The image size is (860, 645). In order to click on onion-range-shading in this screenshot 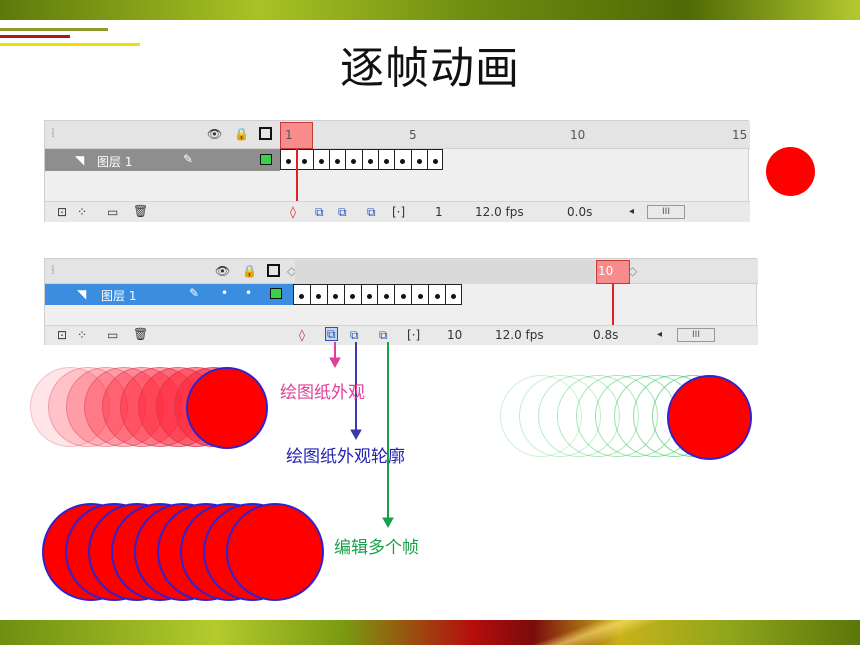, I will do `click(445, 272)`.